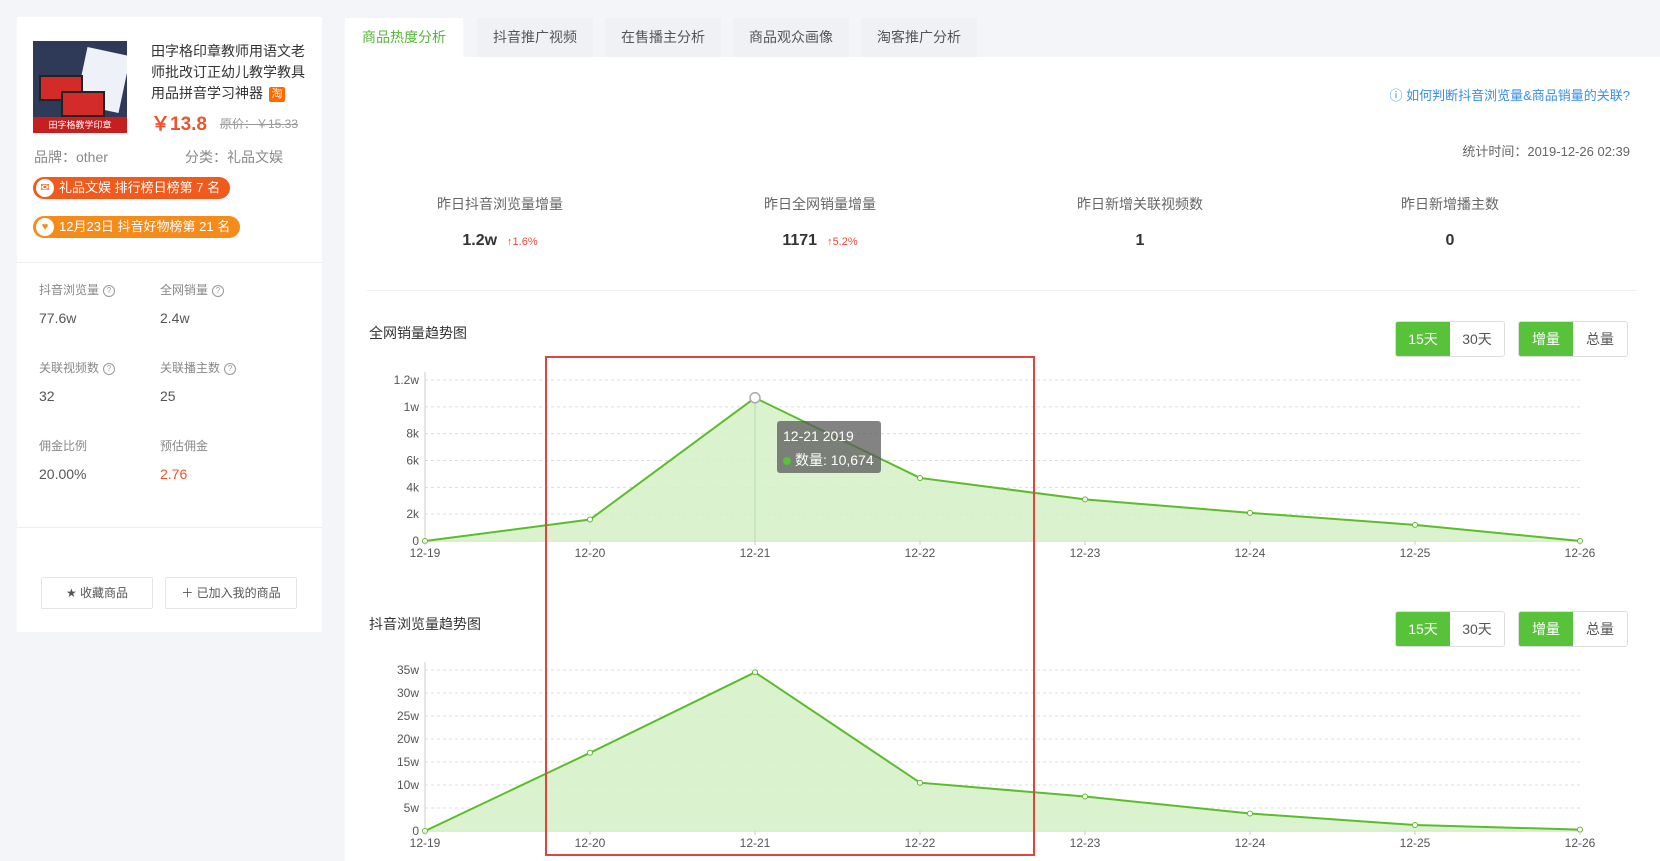 This screenshot has height=861, width=1660. Describe the element at coordinates (1250, 553) in the screenshot. I see `x-tick-label: 12-24` at that location.